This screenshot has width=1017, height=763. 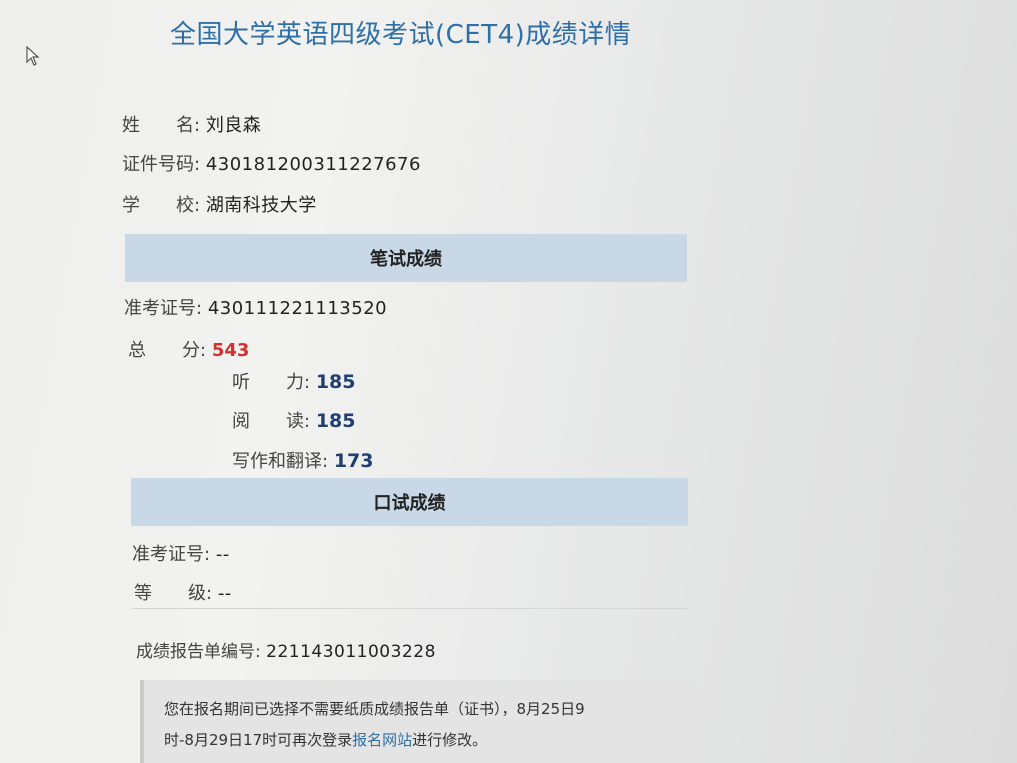 I want to click on reading-row: 阅 读: 185, so click(x=293, y=420).